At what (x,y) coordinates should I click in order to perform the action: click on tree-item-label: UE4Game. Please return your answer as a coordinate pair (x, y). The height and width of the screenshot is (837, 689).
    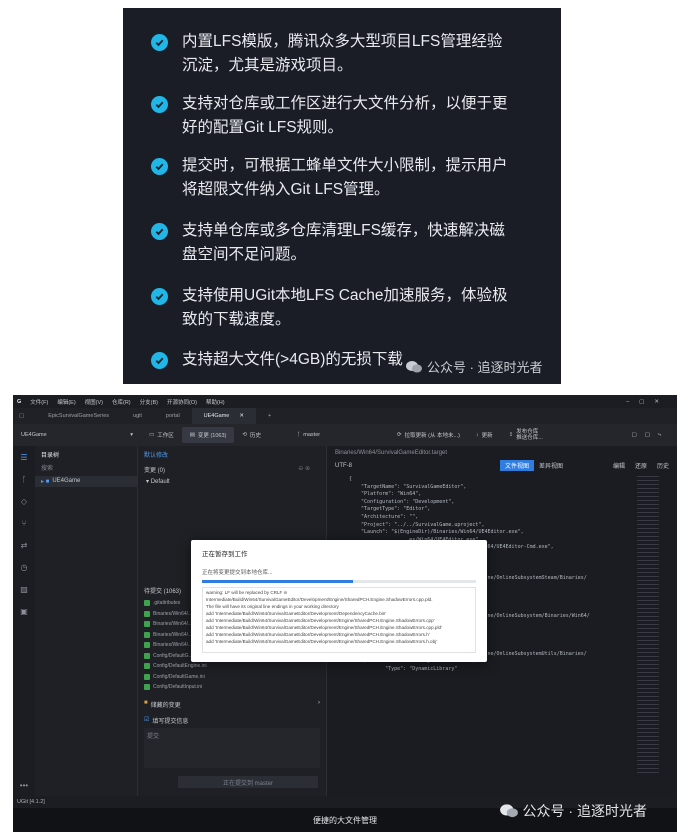
    Looking at the image, I should click on (66, 481).